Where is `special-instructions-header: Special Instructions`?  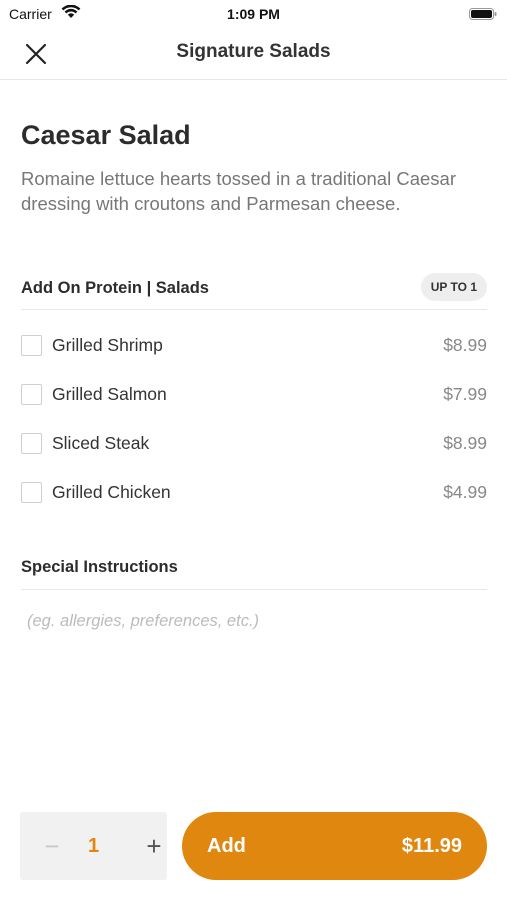 special-instructions-header: Special Instructions is located at coordinates (254, 573).